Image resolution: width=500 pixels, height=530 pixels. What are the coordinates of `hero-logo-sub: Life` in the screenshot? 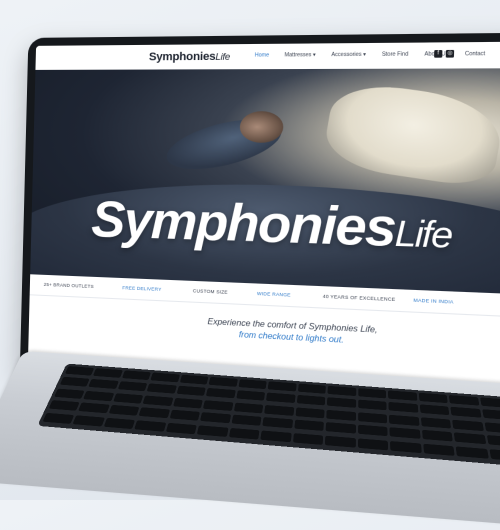 It's located at (423, 235).